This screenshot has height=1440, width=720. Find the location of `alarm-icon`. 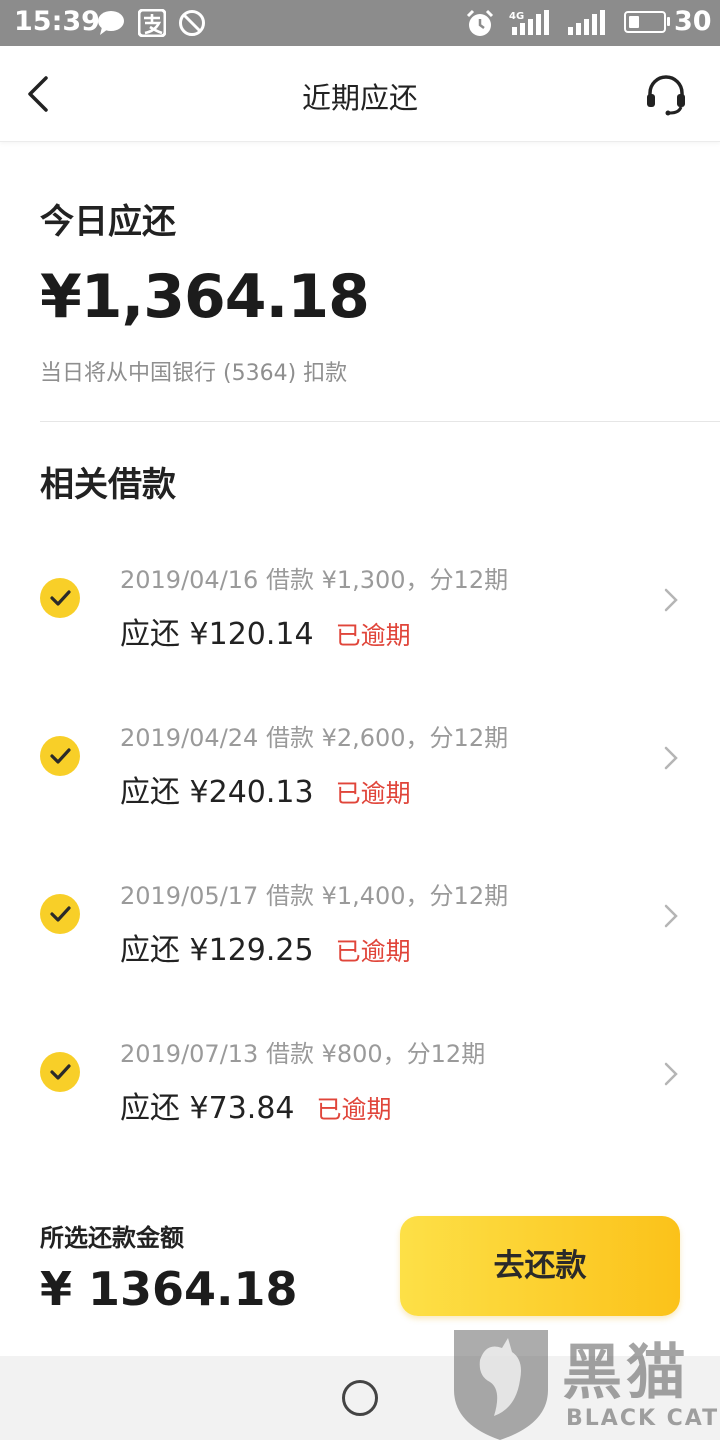

alarm-icon is located at coordinates (480, 22).